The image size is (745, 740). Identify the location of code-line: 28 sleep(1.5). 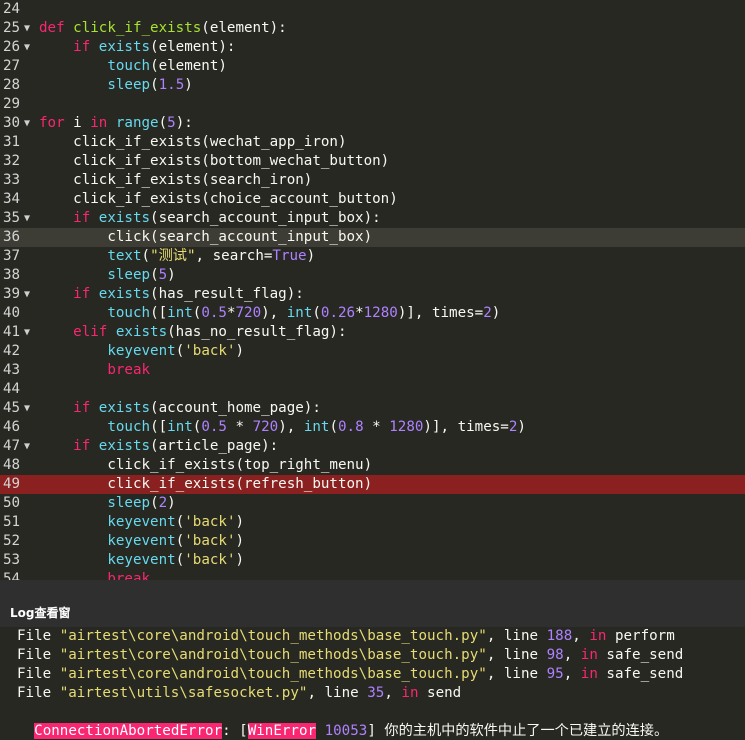
(372, 85).